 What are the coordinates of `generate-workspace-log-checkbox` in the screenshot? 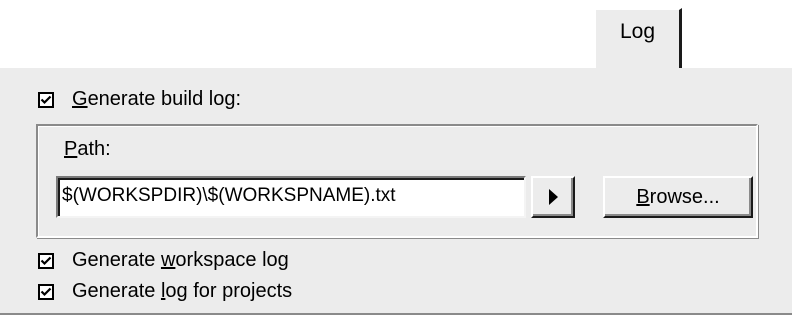 It's located at (46, 260).